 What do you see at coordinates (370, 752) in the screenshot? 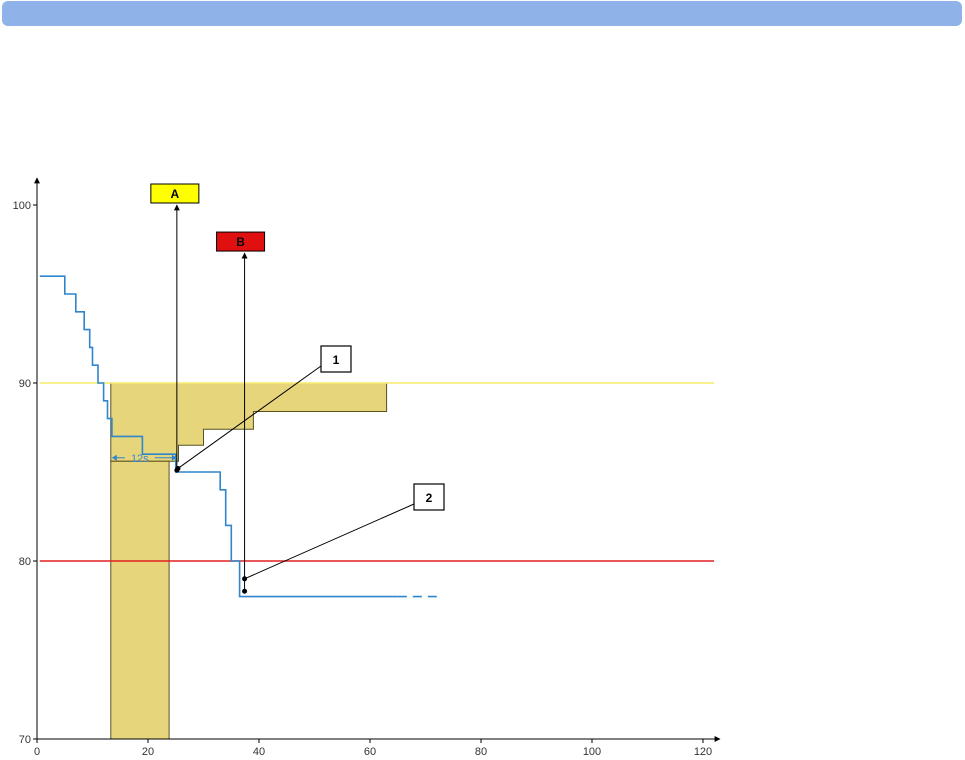
I see `x-tick-label-60: 60` at bounding box center [370, 752].